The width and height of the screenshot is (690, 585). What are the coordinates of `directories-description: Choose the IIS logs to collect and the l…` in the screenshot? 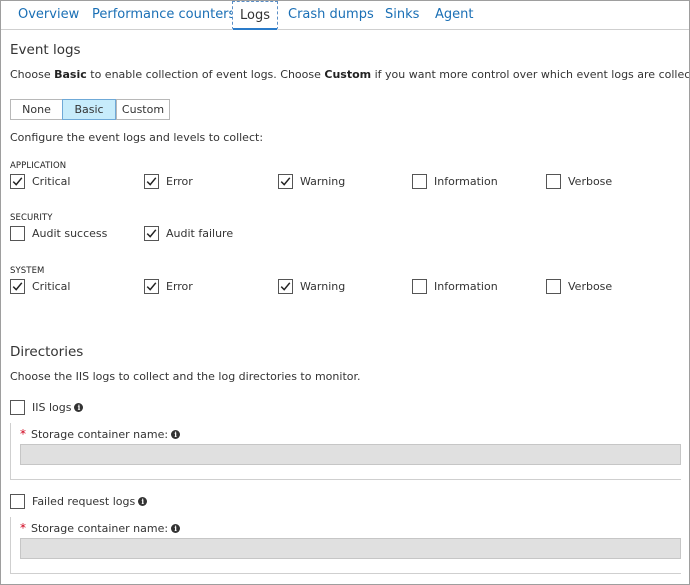 It's located at (185, 376).